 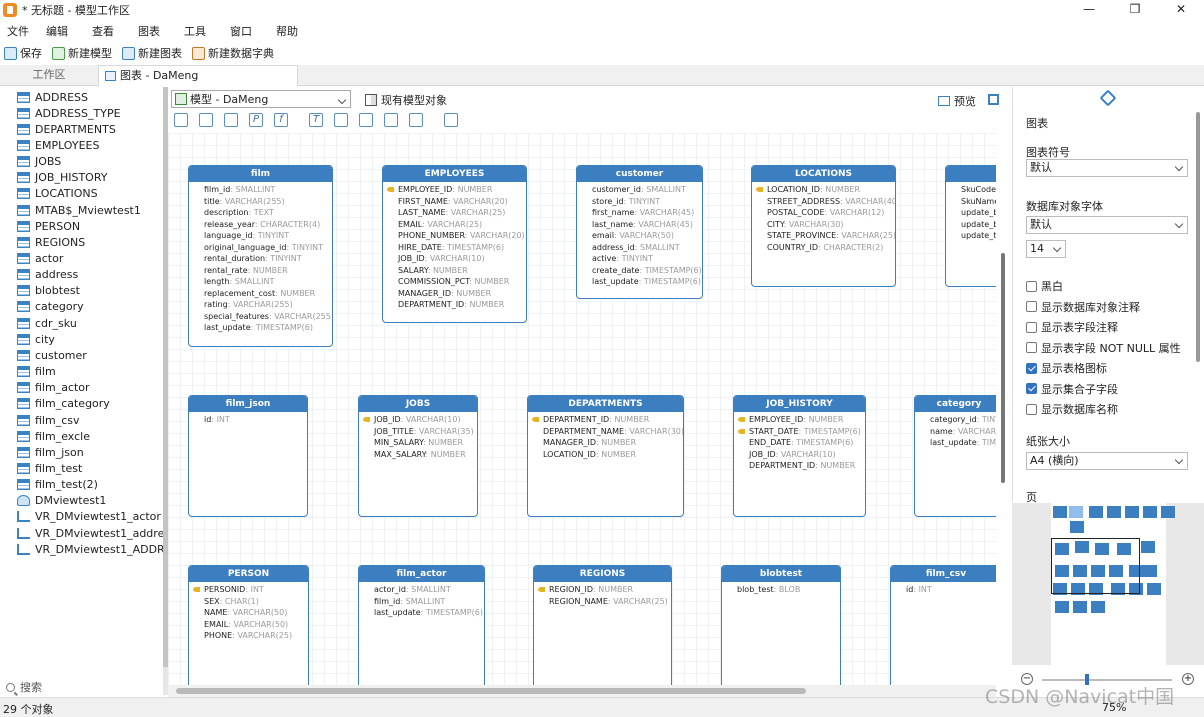 What do you see at coordinates (49, 75) in the screenshot?
I see `tab-workspace: 工作区` at bounding box center [49, 75].